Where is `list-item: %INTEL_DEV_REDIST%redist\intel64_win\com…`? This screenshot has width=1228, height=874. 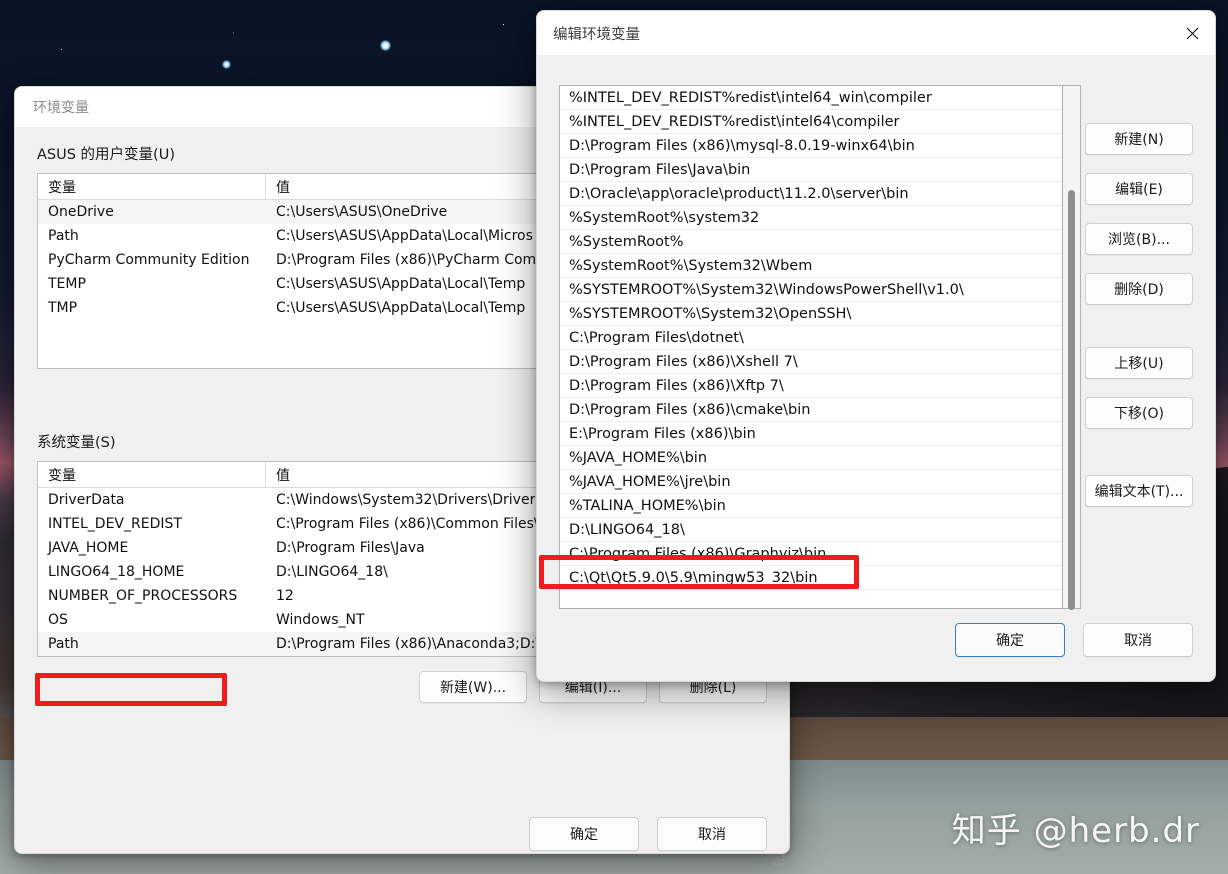 list-item: %INTEL_DEV_REDIST%redist\intel64_win\com… is located at coordinates (811, 98).